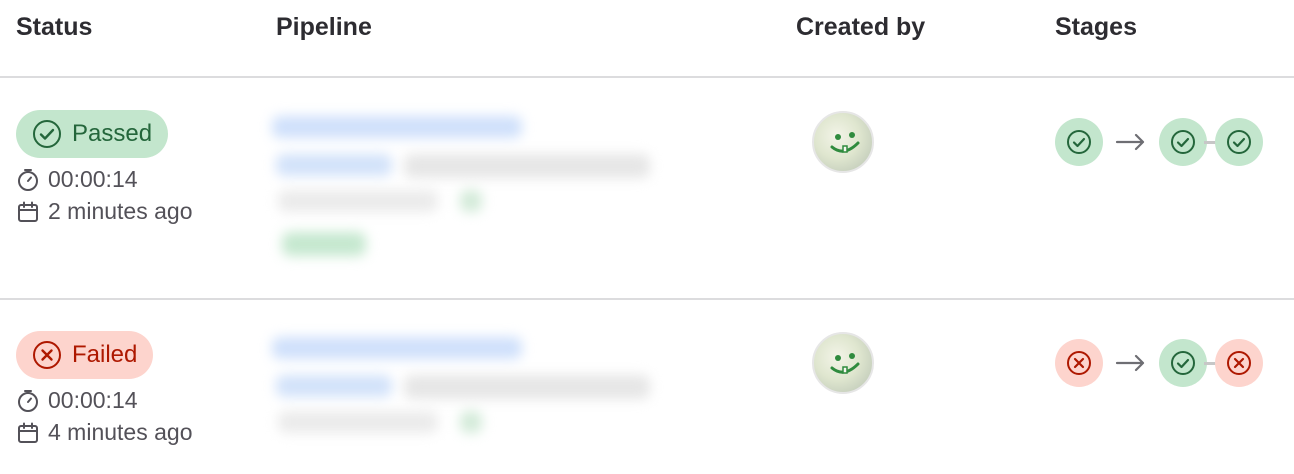 The width and height of the screenshot is (1294, 474). I want to click on column-header-status: Status, so click(54, 27).